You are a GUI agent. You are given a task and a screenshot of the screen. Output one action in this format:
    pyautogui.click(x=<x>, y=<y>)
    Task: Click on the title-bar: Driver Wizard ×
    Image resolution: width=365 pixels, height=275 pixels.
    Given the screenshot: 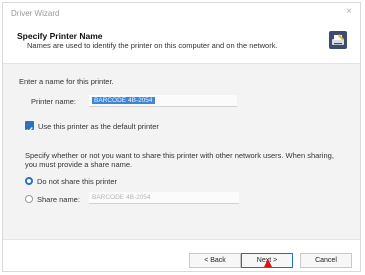 What is the action you would take?
    pyautogui.click(x=181, y=13)
    